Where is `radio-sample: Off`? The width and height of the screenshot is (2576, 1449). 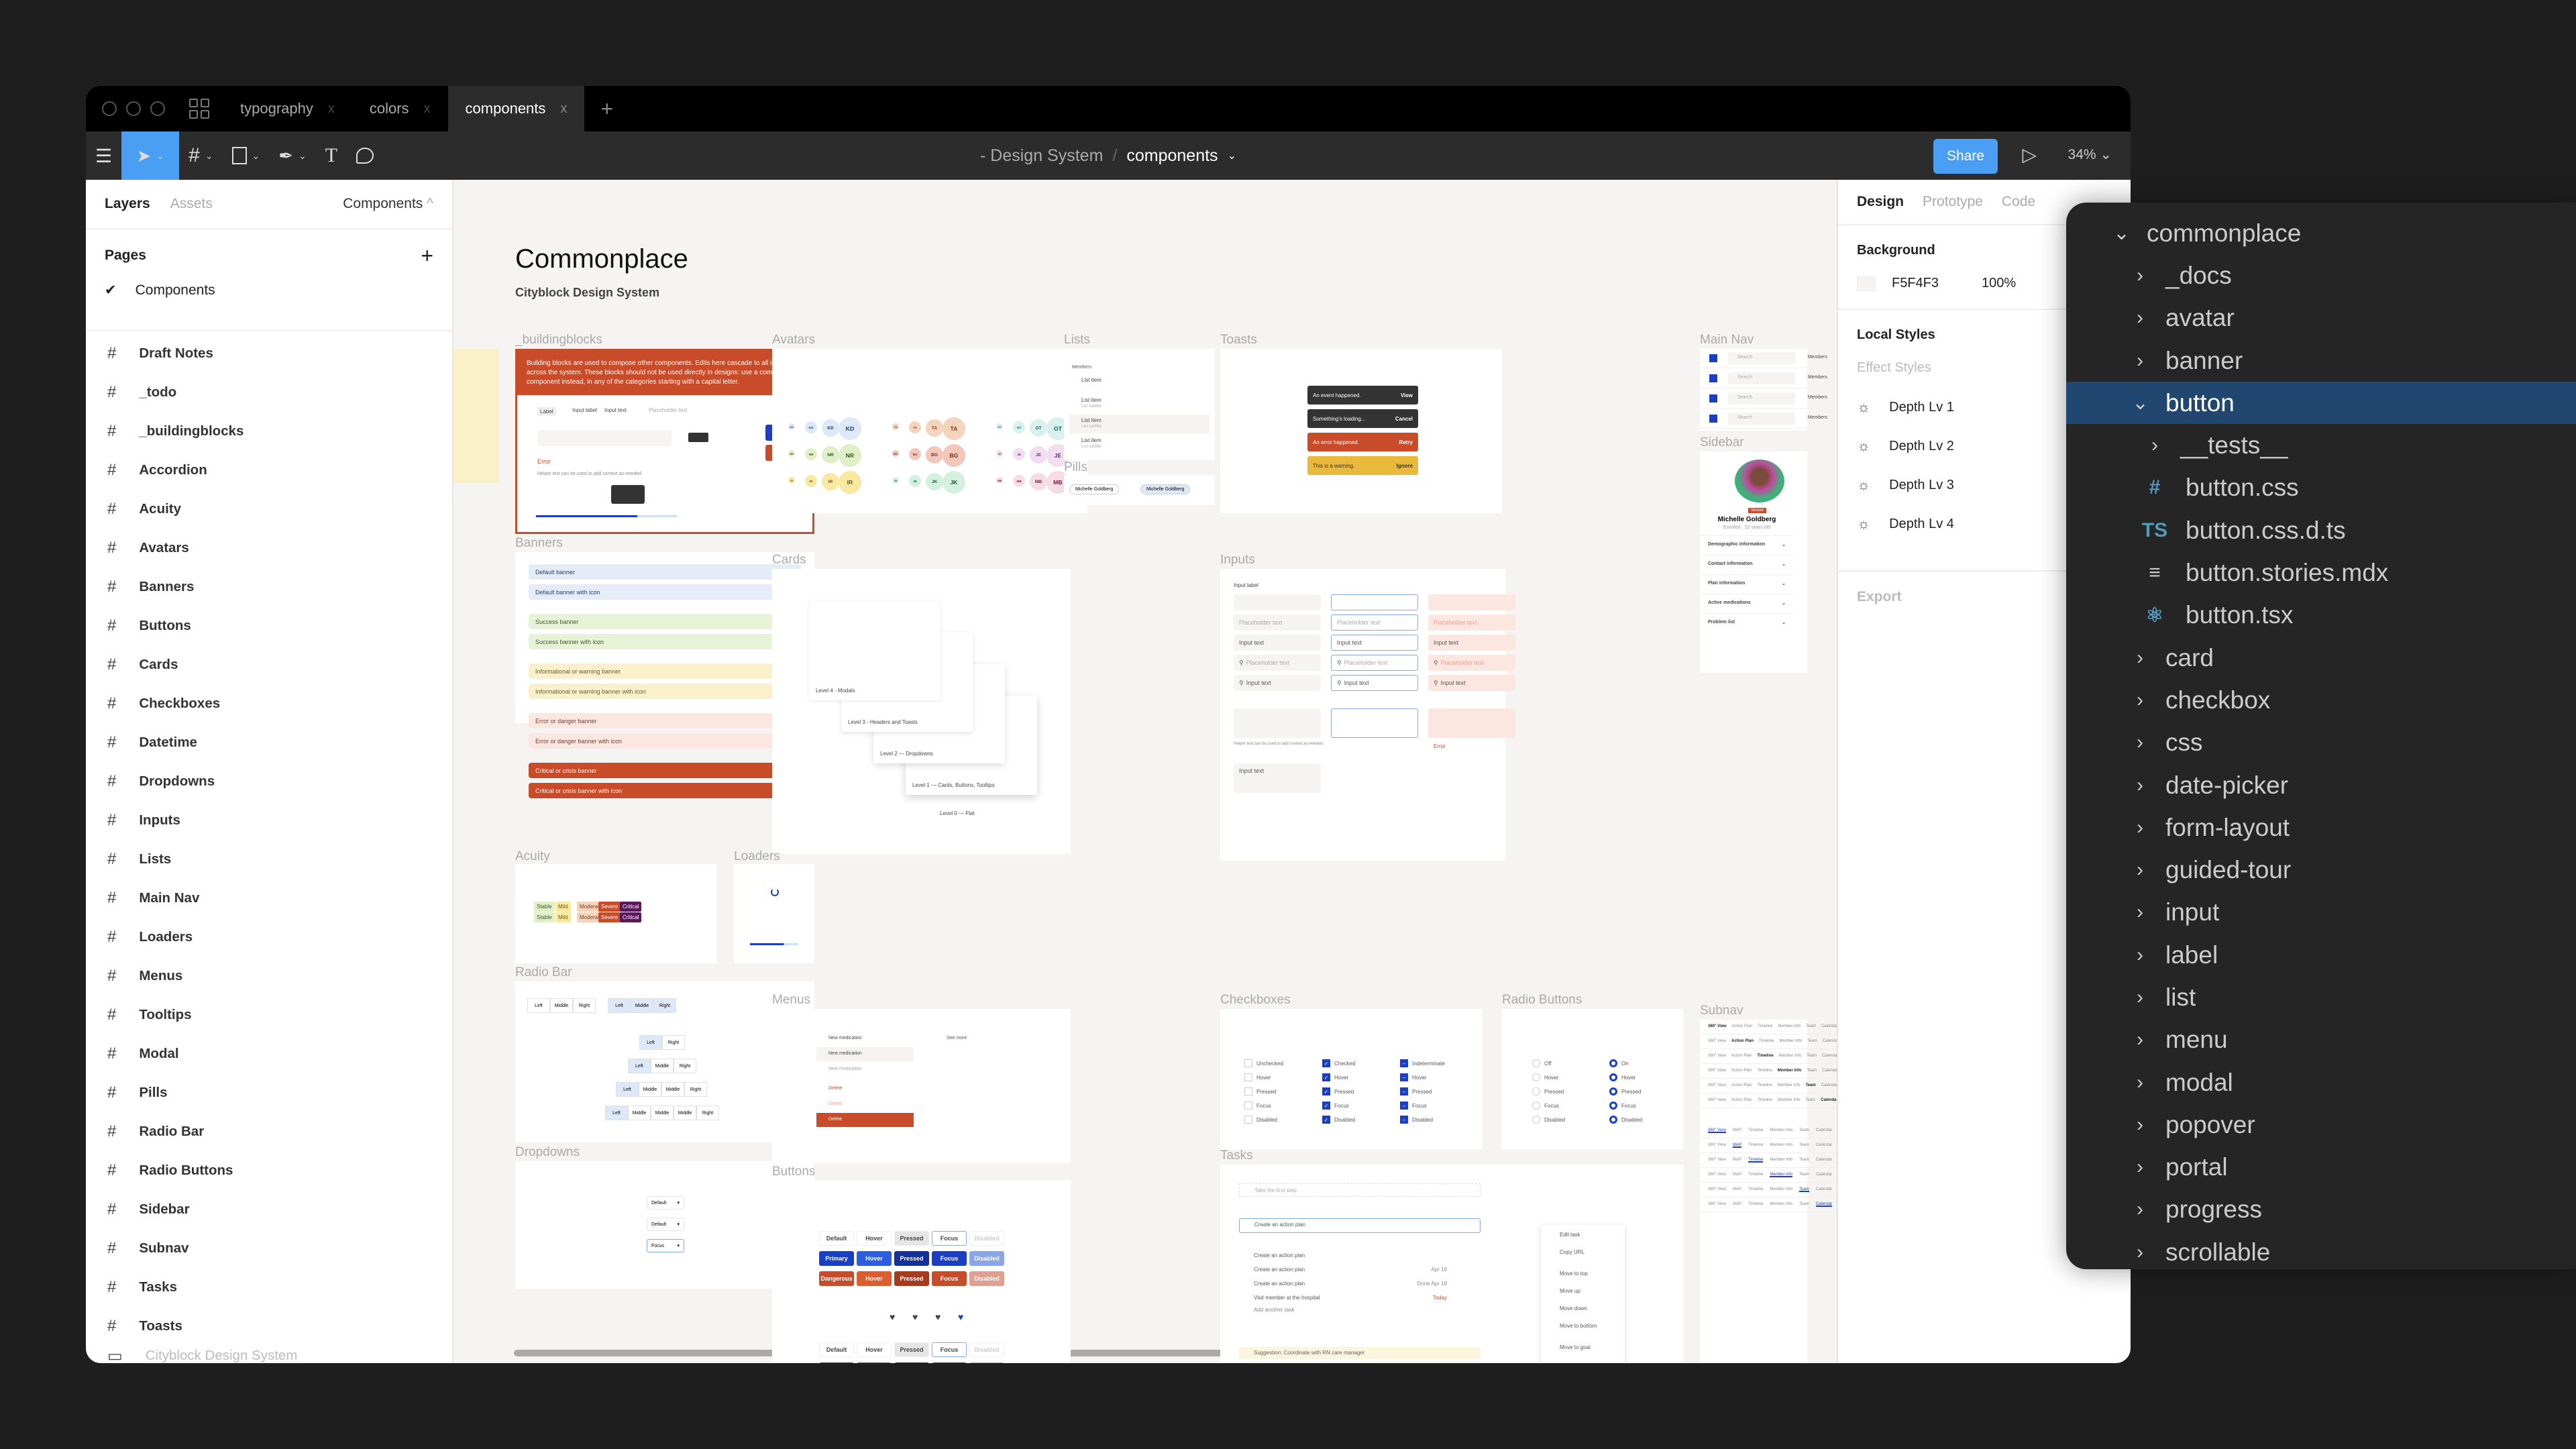
radio-sample: Off is located at coordinates (1542, 1063).